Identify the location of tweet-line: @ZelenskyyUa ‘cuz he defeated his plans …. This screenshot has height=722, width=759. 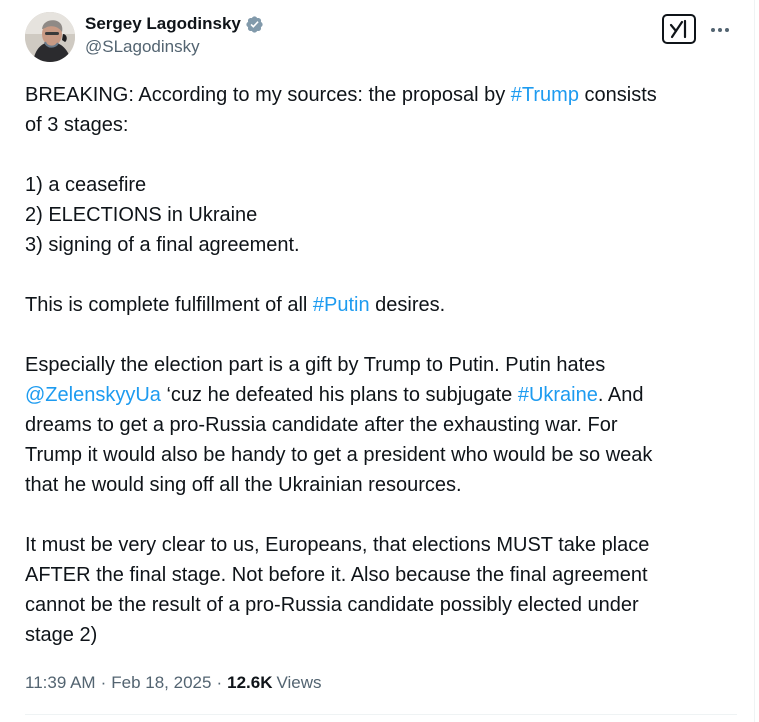
(381, 395).